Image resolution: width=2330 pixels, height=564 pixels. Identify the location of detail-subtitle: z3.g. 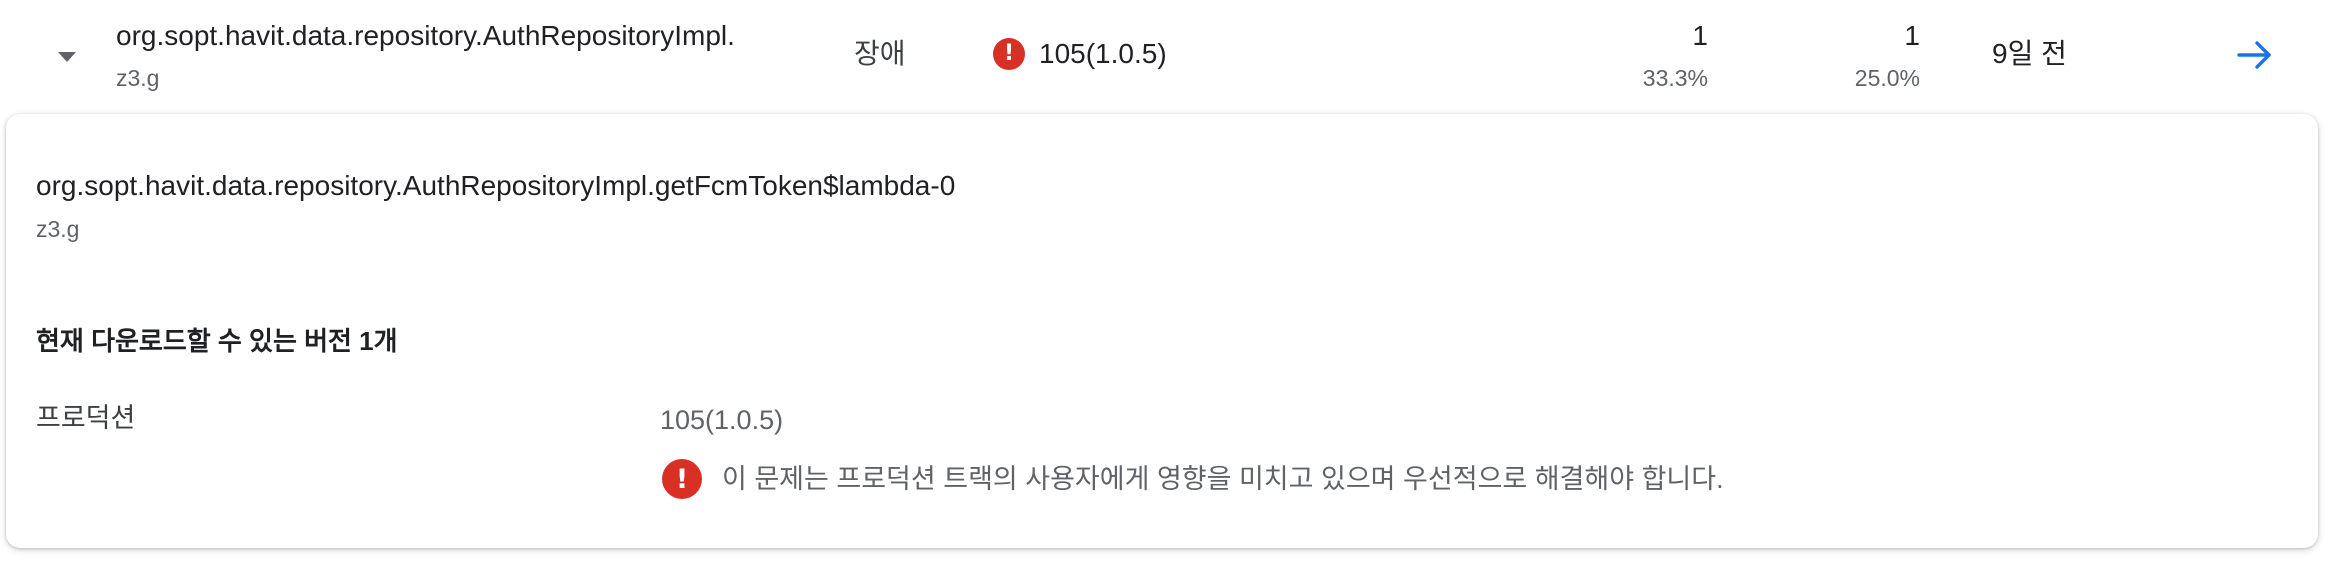
(58, 229).